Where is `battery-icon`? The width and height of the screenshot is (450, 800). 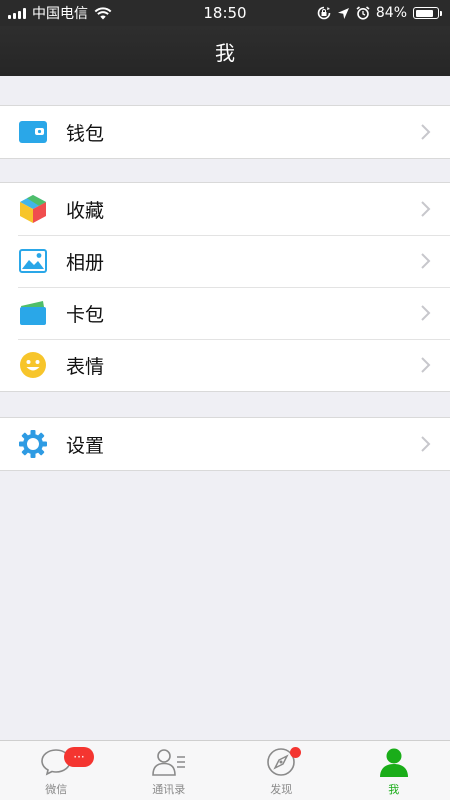 battery-icon is located at coordinates (427, 13).